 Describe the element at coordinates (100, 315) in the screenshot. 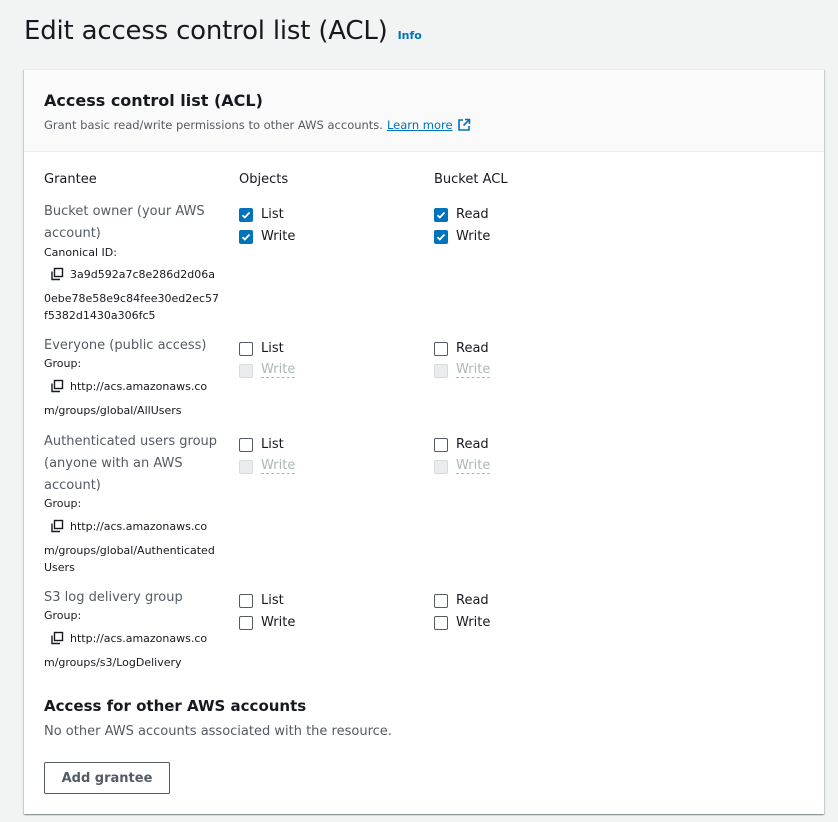

I see `grantee-id-value: f5382d1430a306fc5` at that location.